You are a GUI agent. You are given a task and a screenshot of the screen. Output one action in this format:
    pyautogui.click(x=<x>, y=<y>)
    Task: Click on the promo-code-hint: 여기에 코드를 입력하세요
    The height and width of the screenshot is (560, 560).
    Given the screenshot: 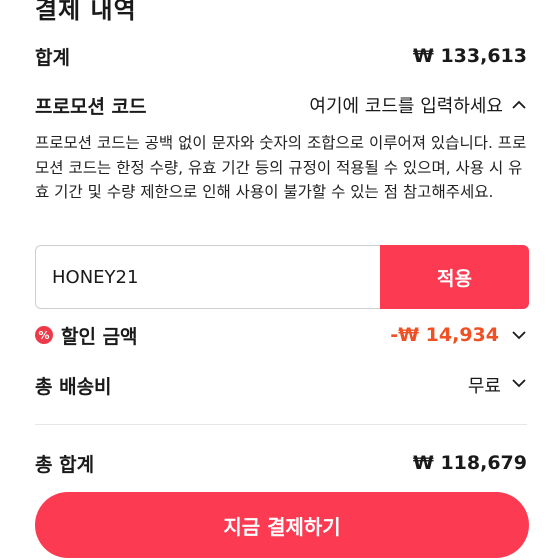 What is the action you would take?
    pyautogui.click(x=406, y=106)
    